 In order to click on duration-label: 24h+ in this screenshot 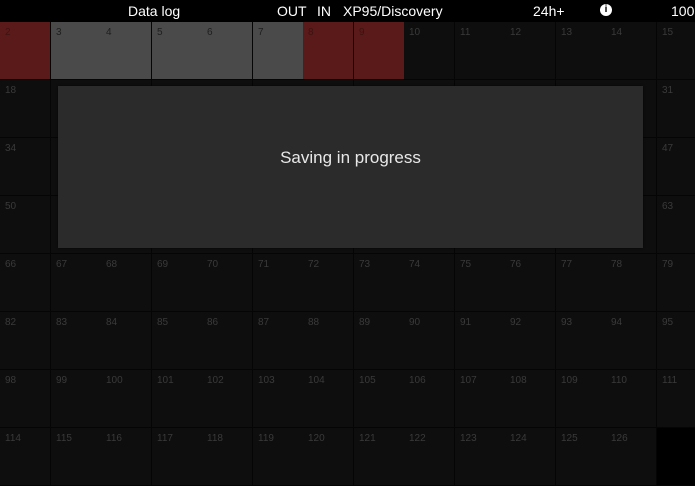, I will do `click(549, 11)`.